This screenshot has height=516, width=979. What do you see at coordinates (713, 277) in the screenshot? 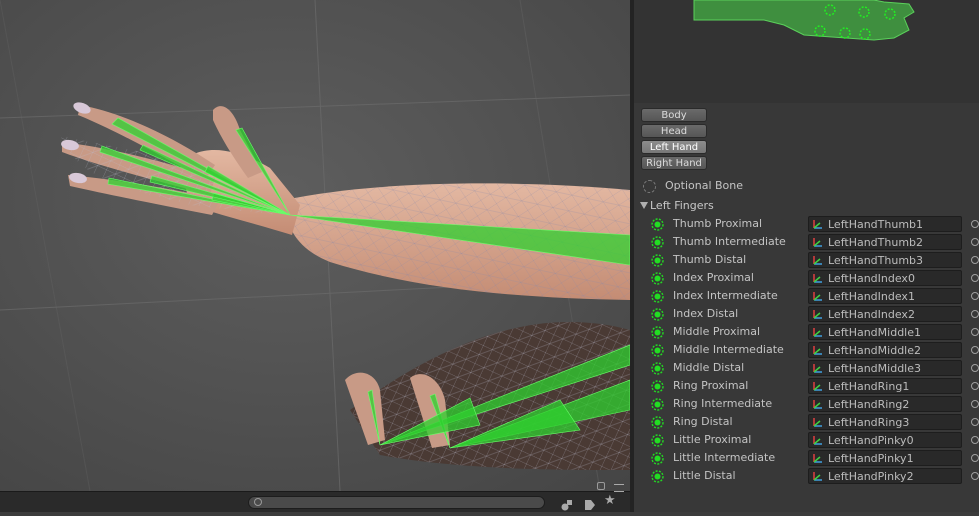
I see `bone-label: Index Proximal` at bounding box center [713, 277].